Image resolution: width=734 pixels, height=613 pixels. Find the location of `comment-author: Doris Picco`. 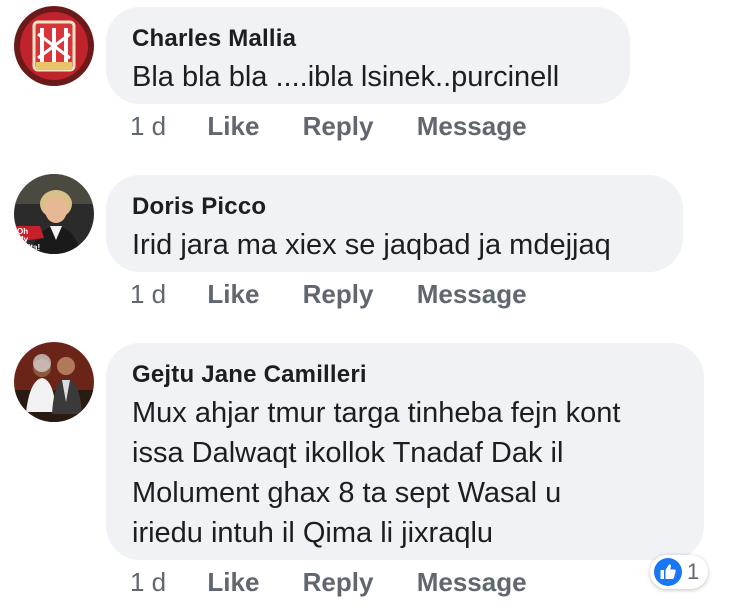

comment-author: Doris Picco is located at coordinates (394, 207).